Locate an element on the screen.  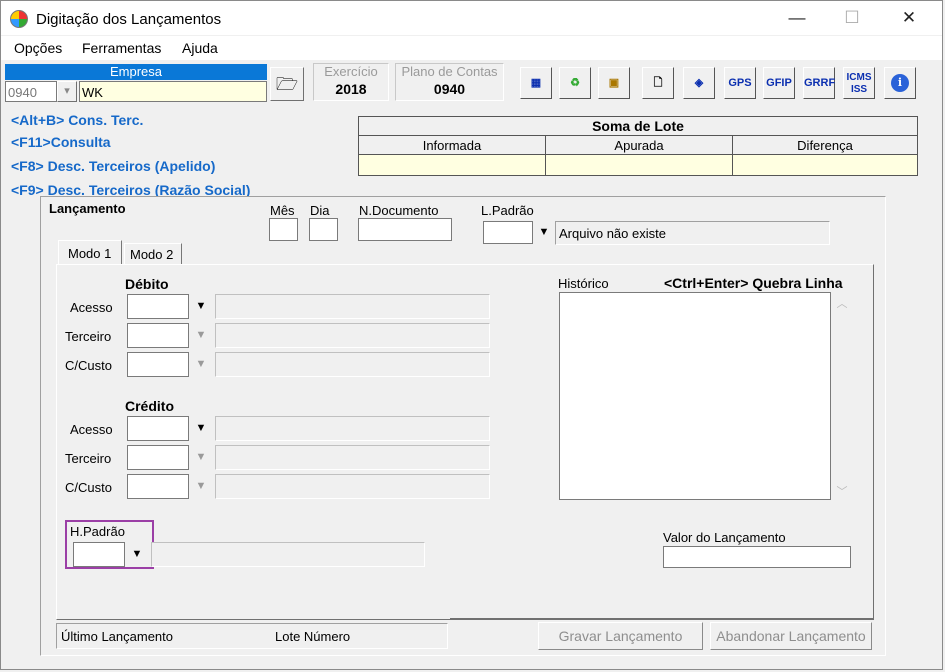
credito-terceiro-label: Terceiro is located at coordinates (88, 458).